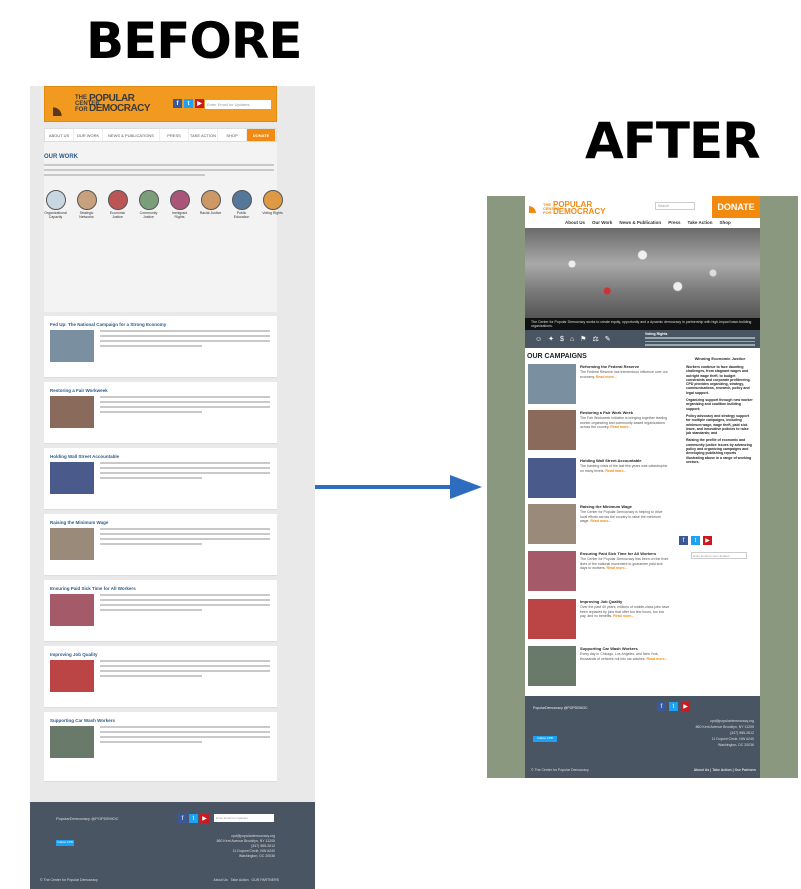 This screenshot has height=889, width=801. What do you see at coordinates (608, 339) in the screenshot?
I see `education-icon: ✎` at bounding box center [608, 339].